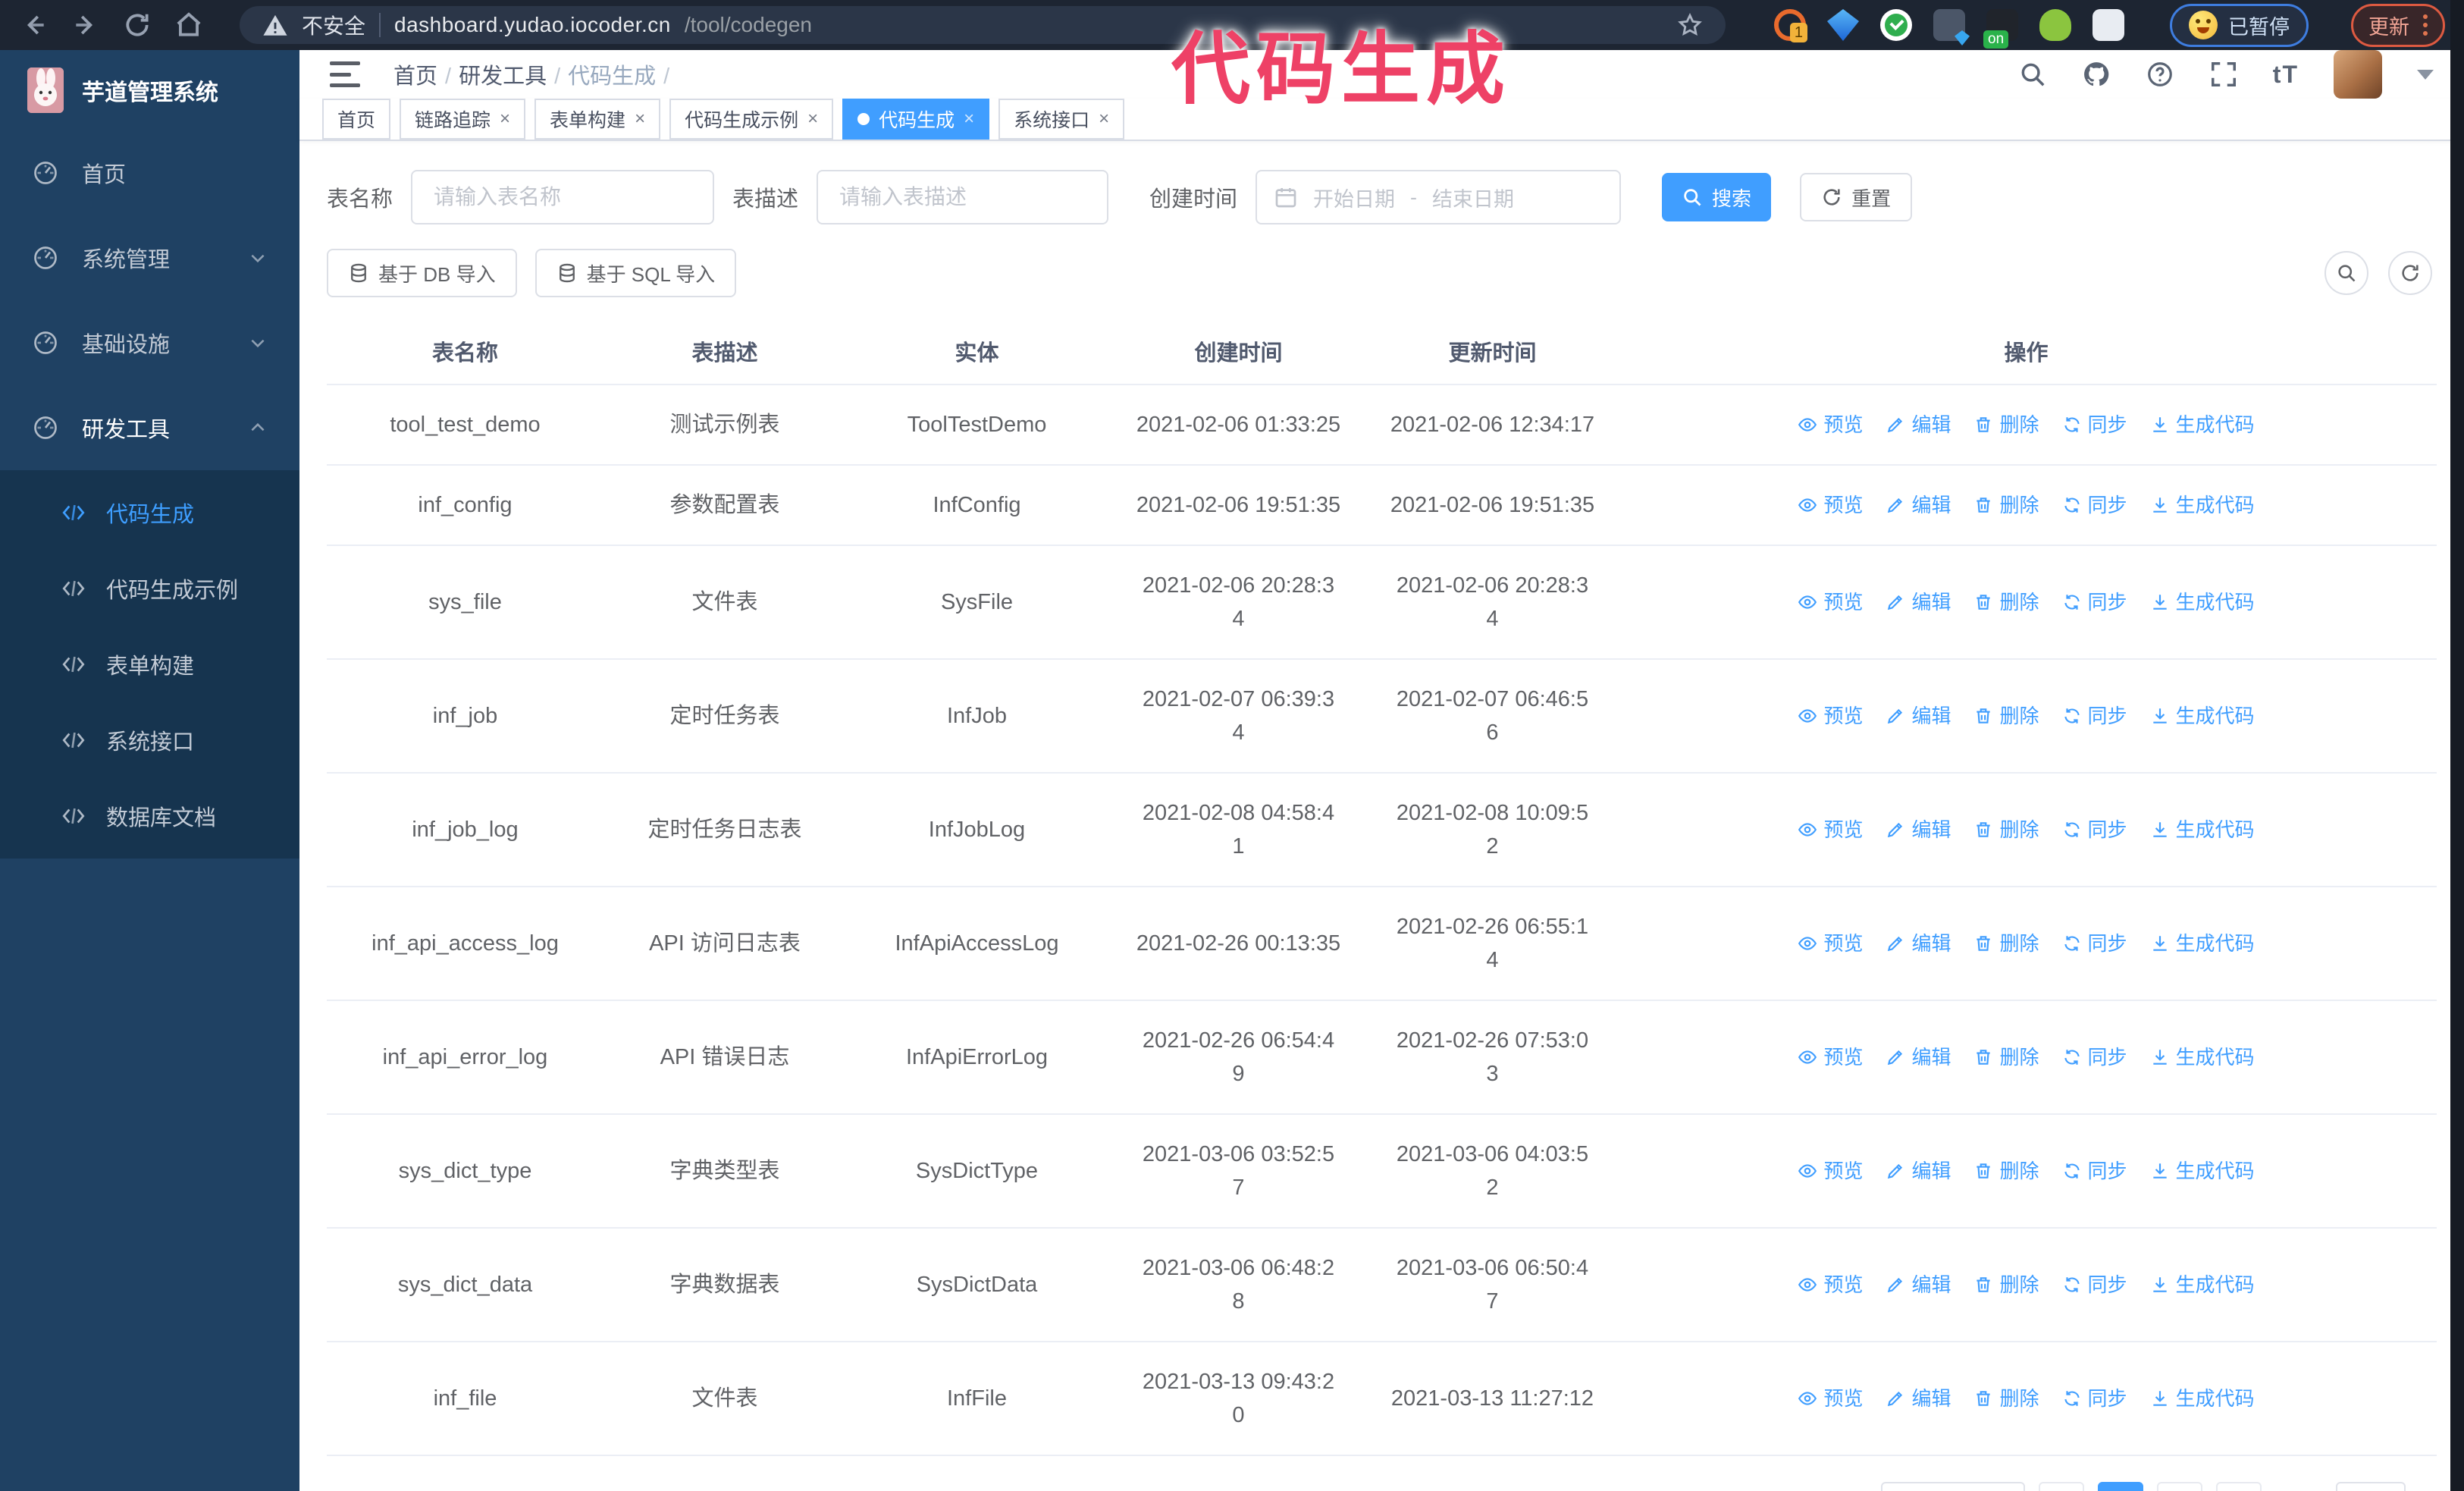 Image resolution: width=2464 pixels, height=1491 pixels. I want to click on sidebar-submenu-item: 表单构建, so click(150, 664).